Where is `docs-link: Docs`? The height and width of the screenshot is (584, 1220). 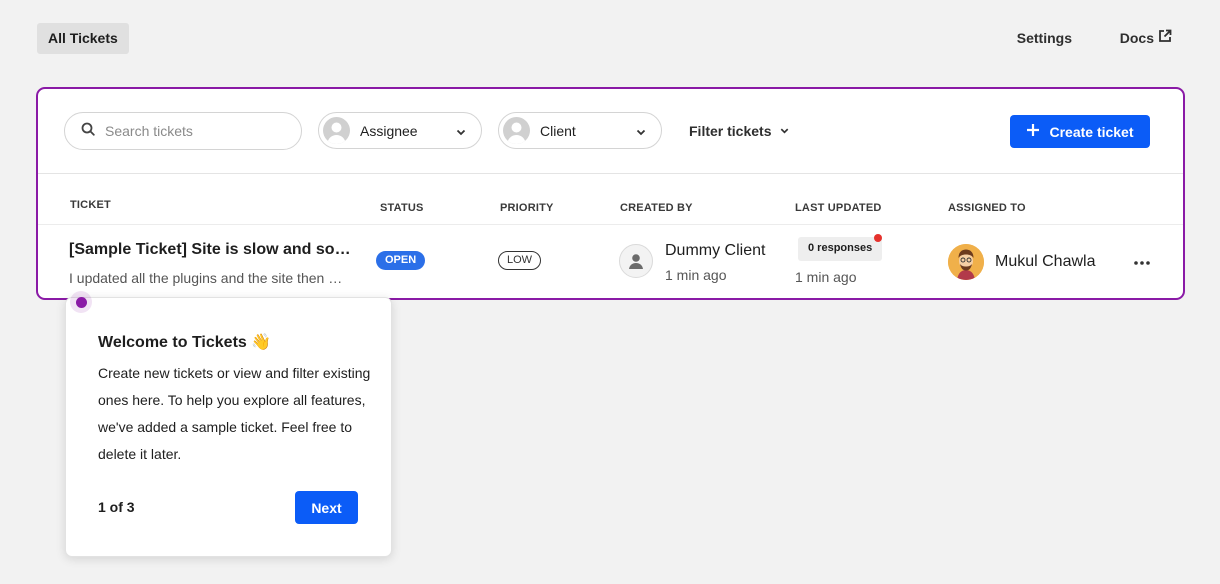
docs-link: Docs is located at coordinates (1146, 38).